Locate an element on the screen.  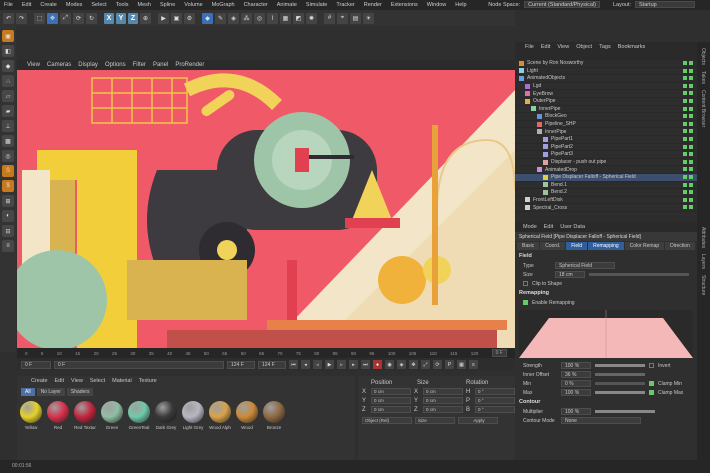
next-key-icon: ▸ is located at coordinates (353, 364).